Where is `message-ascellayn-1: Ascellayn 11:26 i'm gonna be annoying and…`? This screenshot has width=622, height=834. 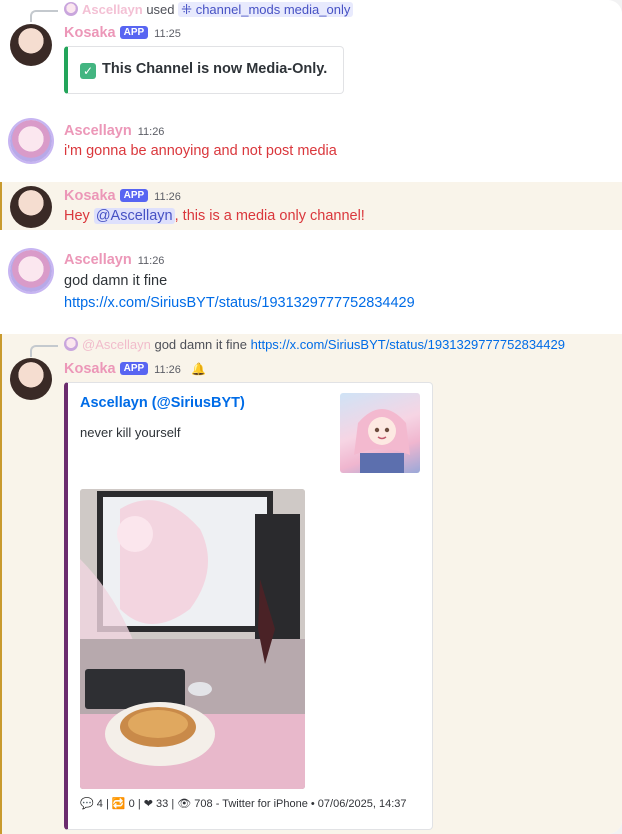 message-ascellayn-1: Ascellayn 11:26 i'm gonna be annoying and… is located at coordinates (311, 145).